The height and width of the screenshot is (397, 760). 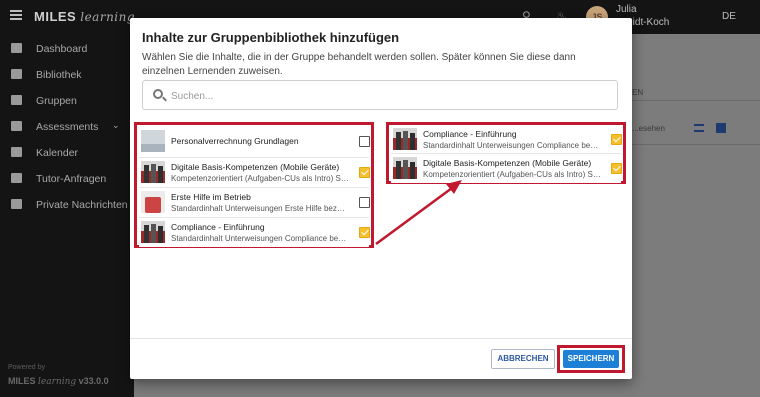 I want to click on sidebar-item-calendar: Kalender, so click(x=67, y=153).